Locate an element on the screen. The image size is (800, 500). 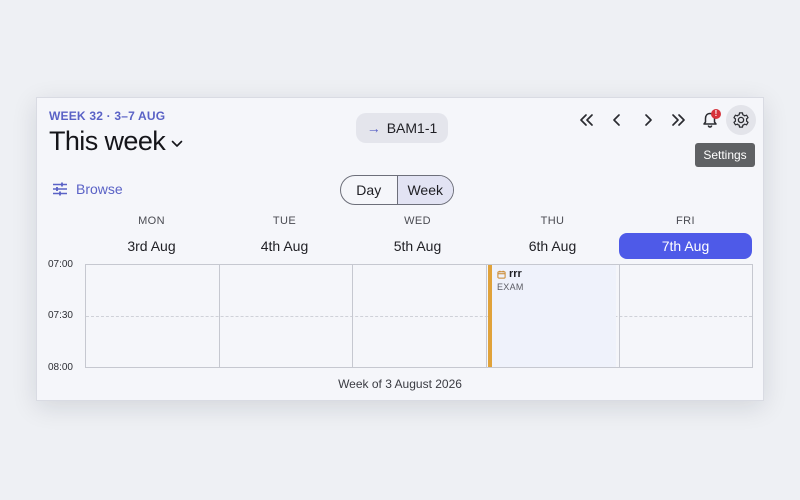
time-label: 07:30 is located at coordinates (60, 315).